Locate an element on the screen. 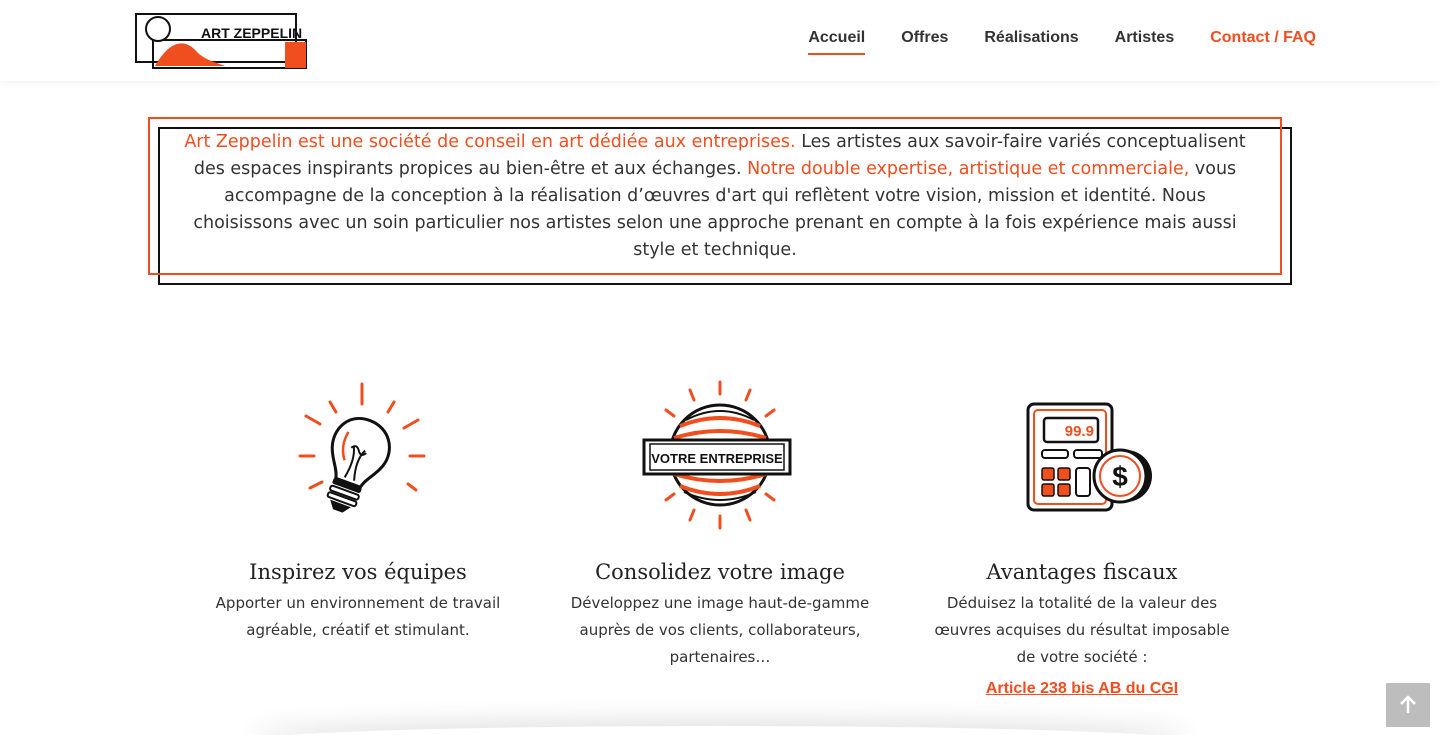 This screenshot has height=735, width=1440. scroll-to-top-button is located at coordinates (1408, 705).